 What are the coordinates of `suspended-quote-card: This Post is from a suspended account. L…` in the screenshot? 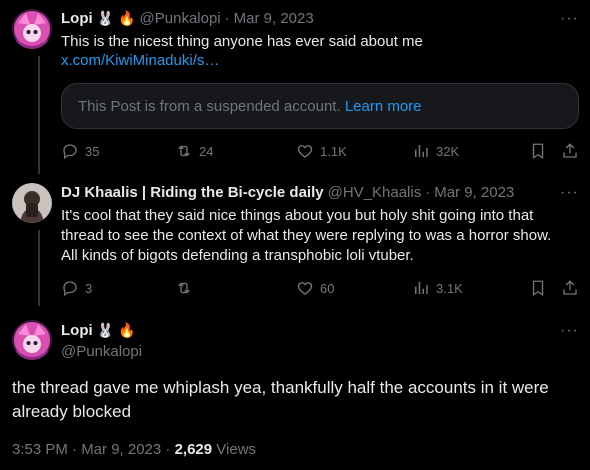 It's located at (320, 106).